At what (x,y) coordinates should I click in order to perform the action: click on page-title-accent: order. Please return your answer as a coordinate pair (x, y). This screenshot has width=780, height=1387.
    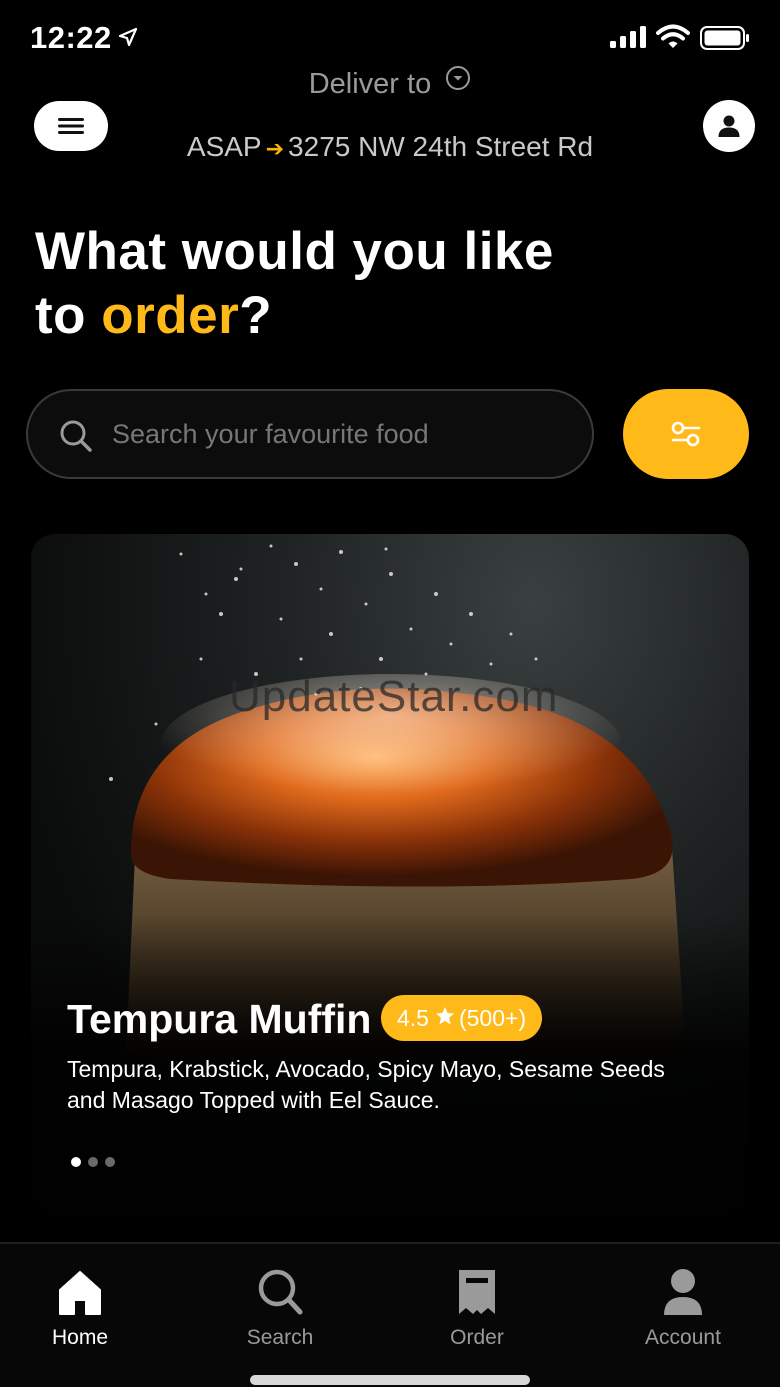
    Looking at the image, I should click on (170, 315).